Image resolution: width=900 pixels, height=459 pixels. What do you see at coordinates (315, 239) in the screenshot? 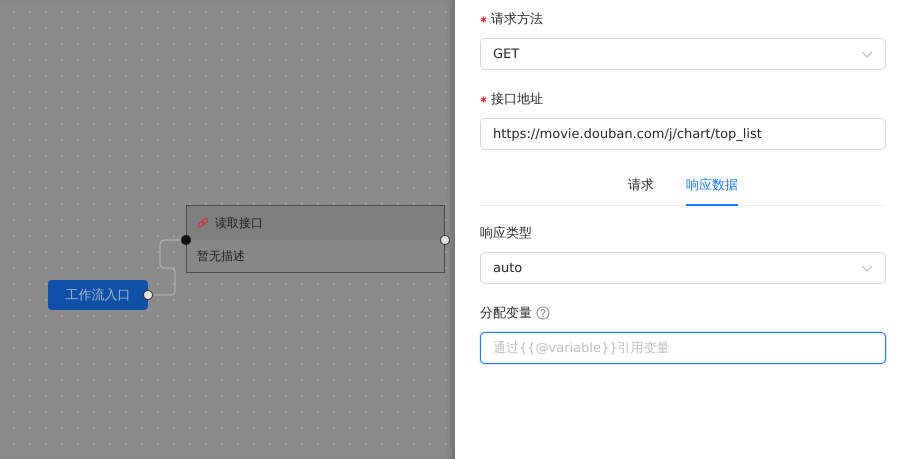
I see `workflow-node: 读取接口 暂无描述` at bounding box center [315, 239].